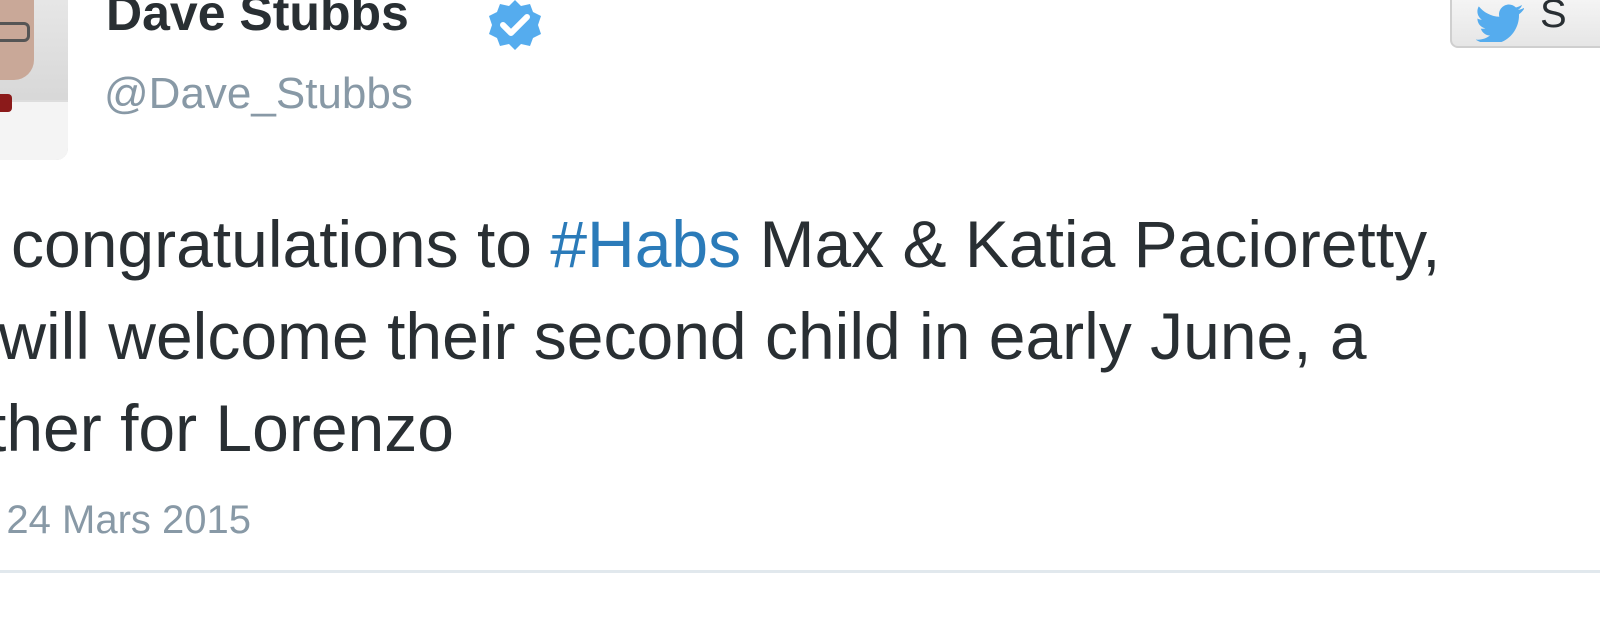 The height and width of the screenshot is (640, 1600). What do you see at coordinates (227, 428) in the screenshot?
I see `tweet-text-line: ther for Lorenzo` at bounding box center [227, 428].